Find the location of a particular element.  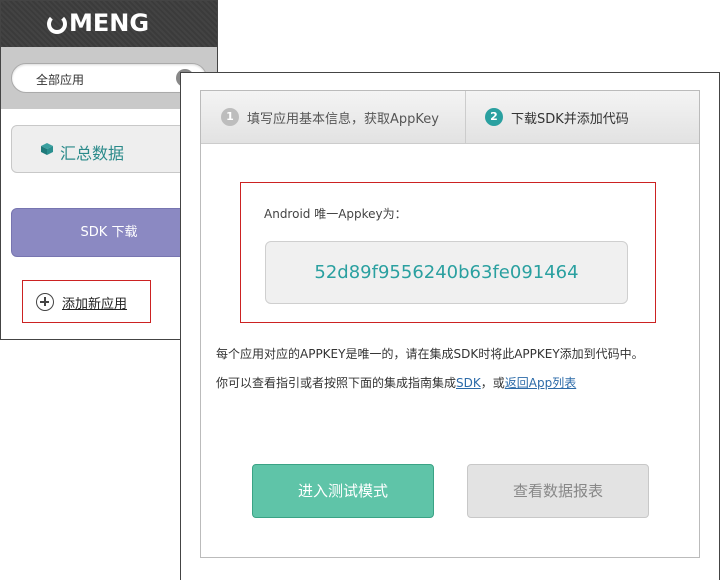

logo-text: MENG is located at coordinates (109, 23).